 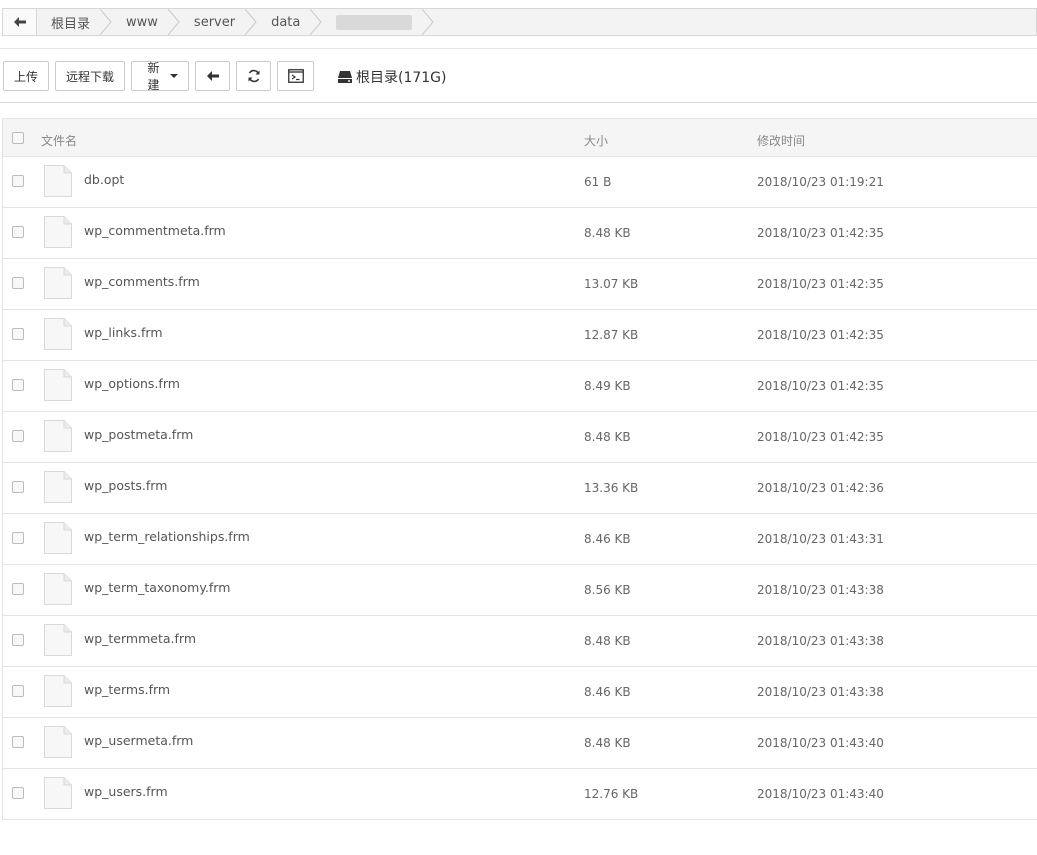 I want to click on file-name: wp_options.frm, so click(x=132, y=383).